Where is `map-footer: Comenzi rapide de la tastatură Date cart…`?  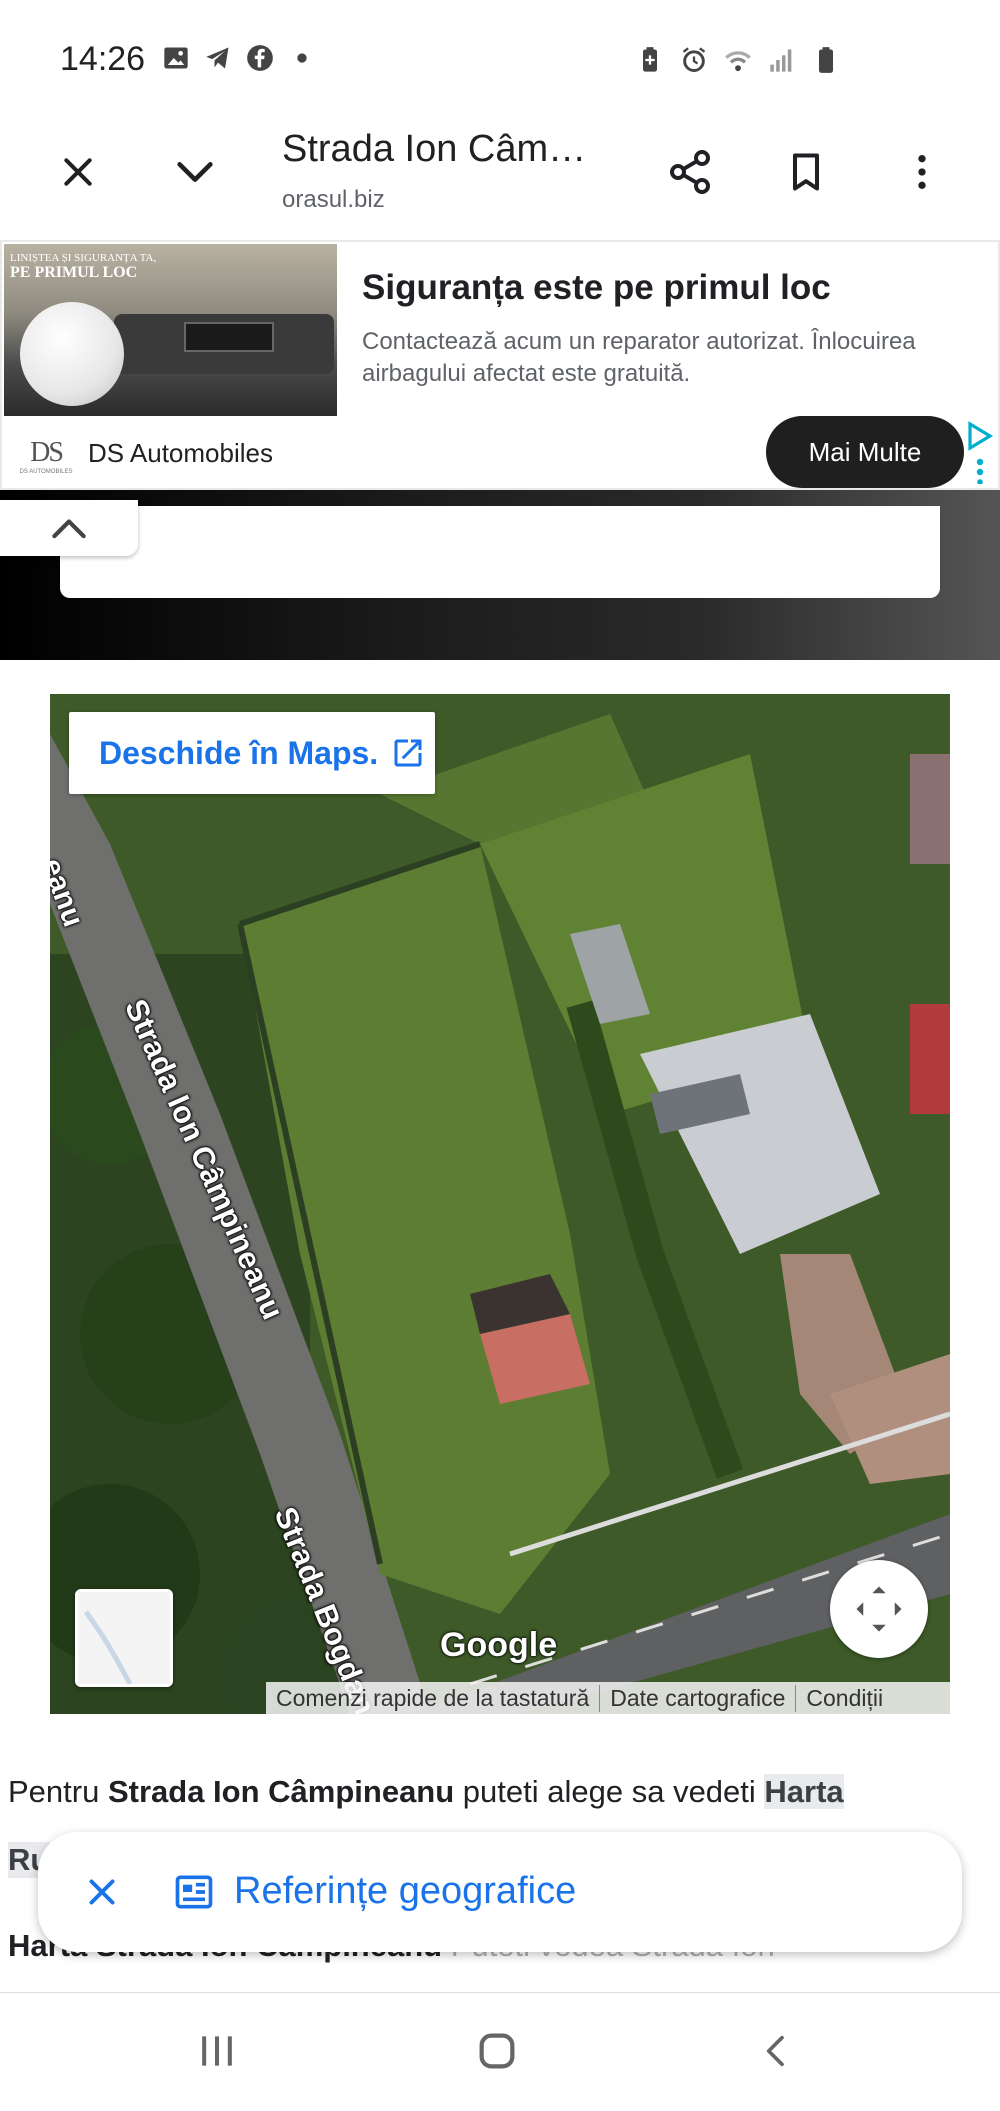 map-footer: Comenzi rapide de la tastatură Date cart… is located at coordinates (608, 1698).